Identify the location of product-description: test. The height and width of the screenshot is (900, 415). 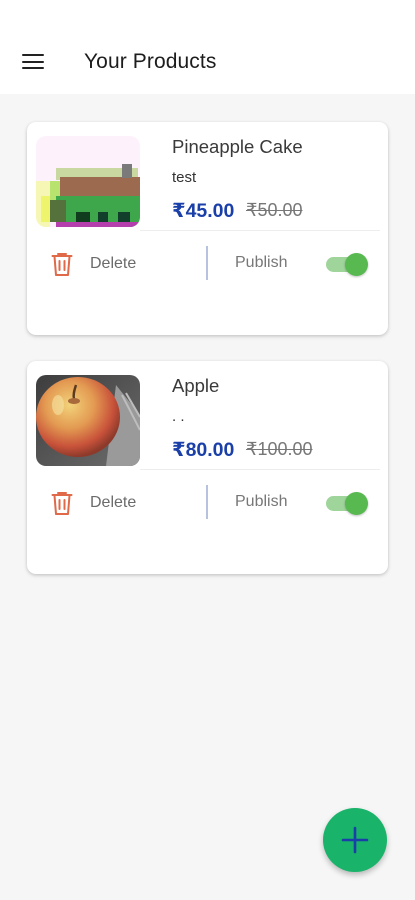
(184, 177).